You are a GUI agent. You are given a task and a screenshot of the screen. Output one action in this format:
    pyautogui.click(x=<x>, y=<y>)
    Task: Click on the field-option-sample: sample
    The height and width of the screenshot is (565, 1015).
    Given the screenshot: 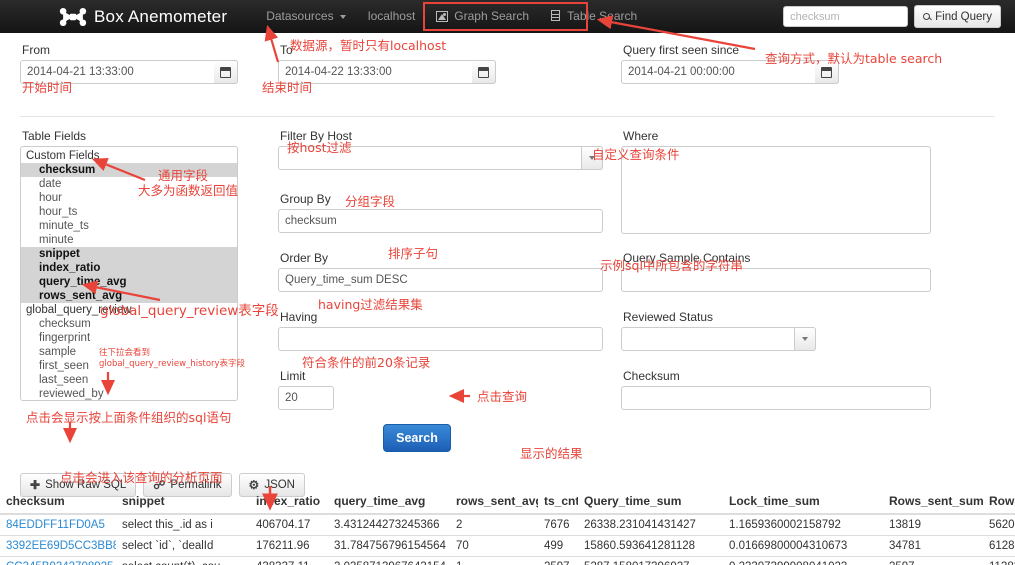 What is the action you would take?
    pyautogui.click(x=129, y=352)
    